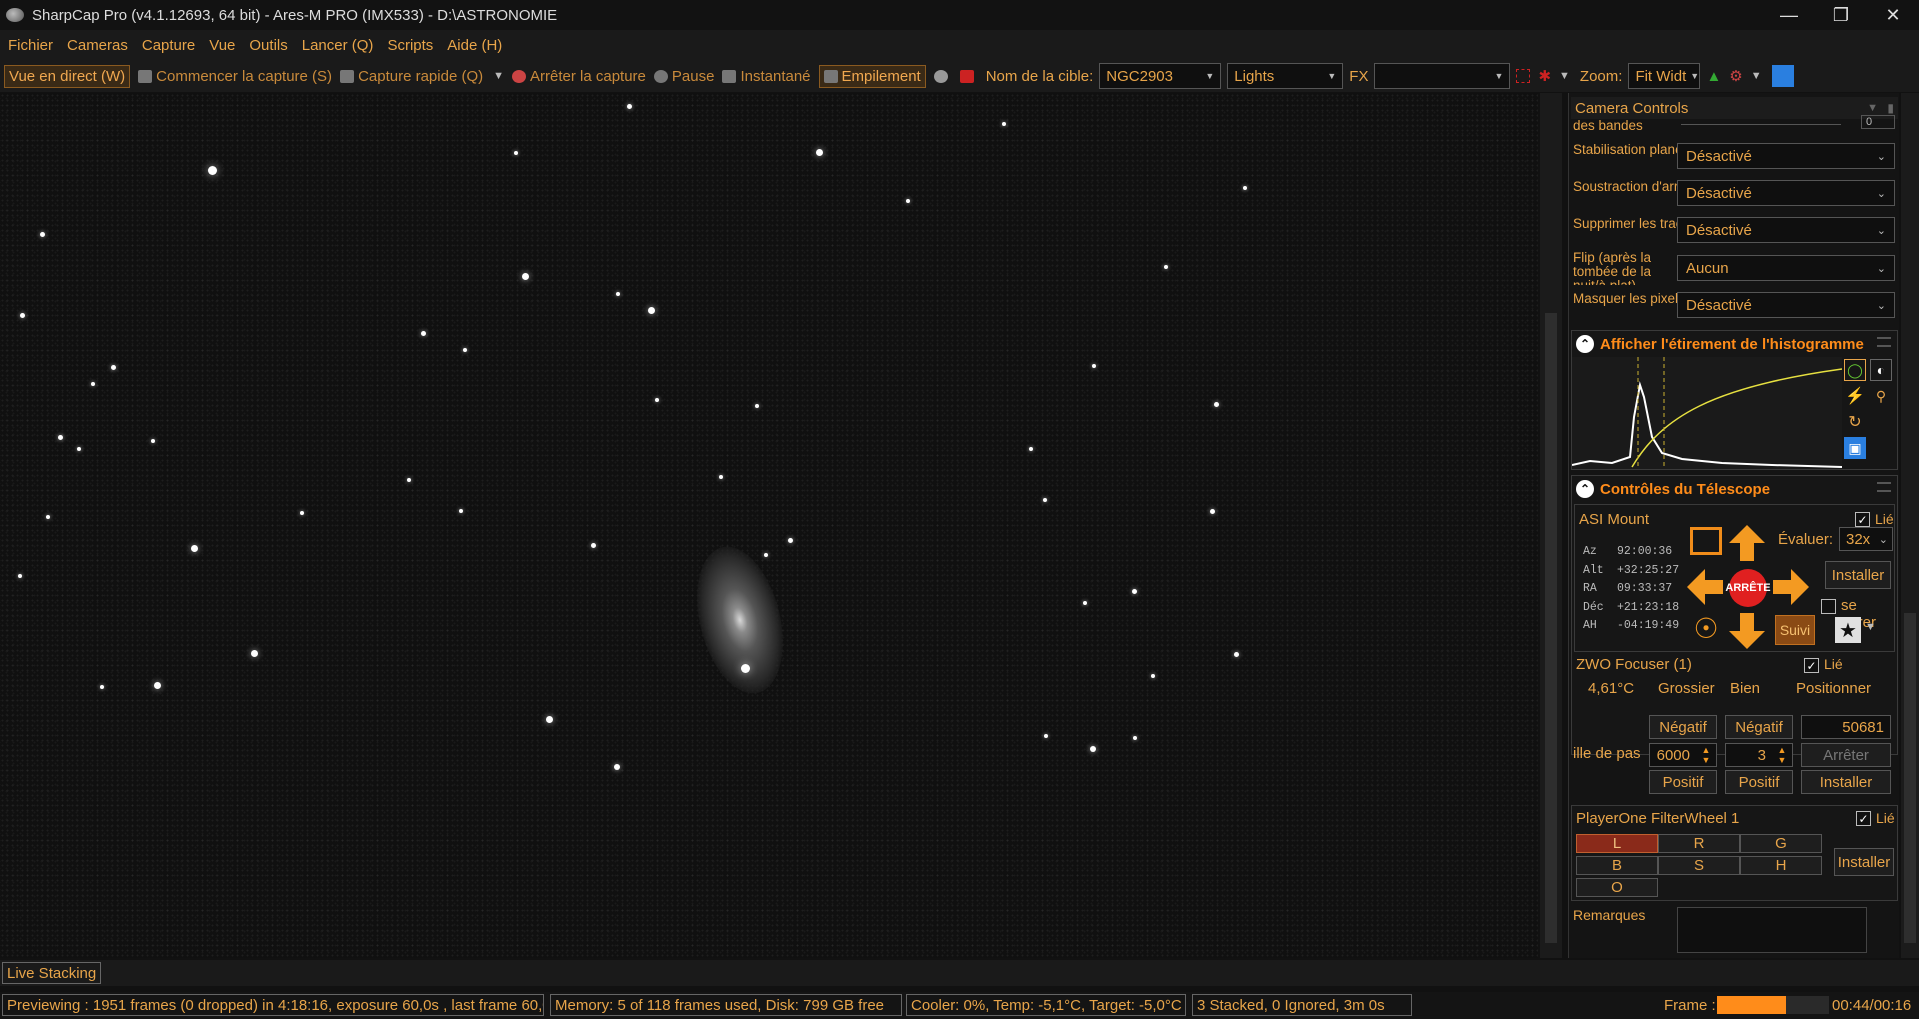 The image size is (1919, 1019). Describe the element at coordinates (1706, 541) in the screenshot. I see `goto-icon` at that location.